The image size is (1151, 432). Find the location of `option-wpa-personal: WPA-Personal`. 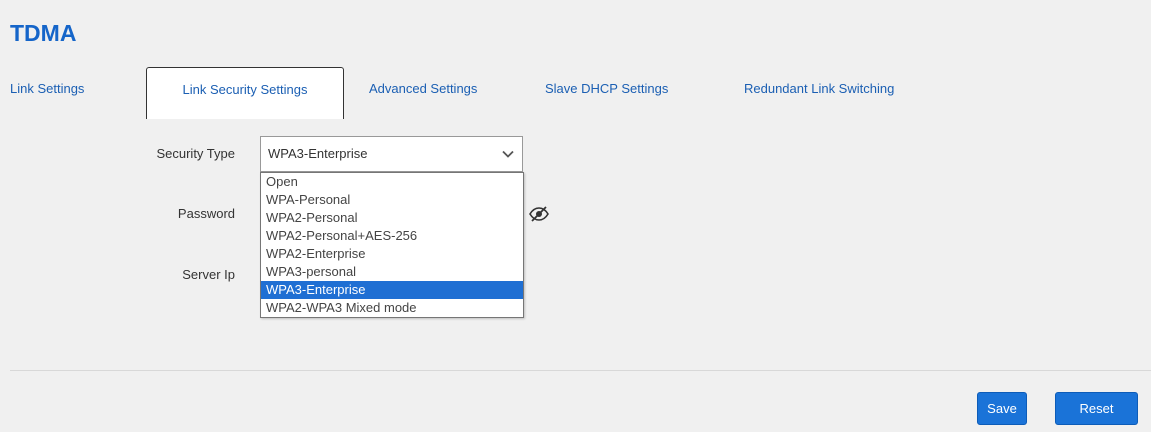

option-wpa-personal: WPA-Personal is located at coordinates (392, 200).